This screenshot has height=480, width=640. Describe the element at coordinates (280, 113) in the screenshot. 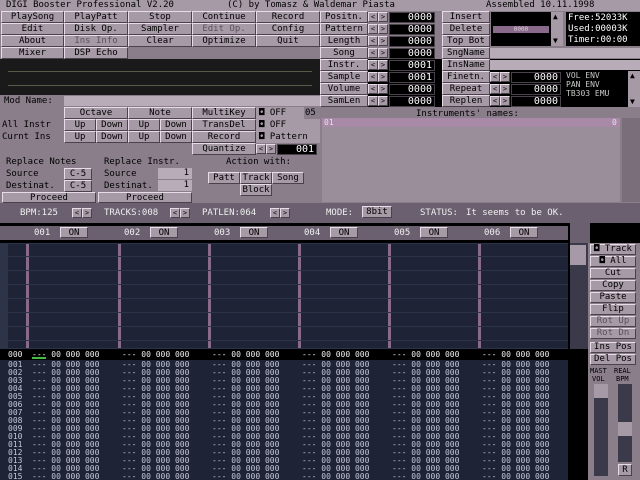

I see `multikey-toggle: ◘ OFF` at that location.